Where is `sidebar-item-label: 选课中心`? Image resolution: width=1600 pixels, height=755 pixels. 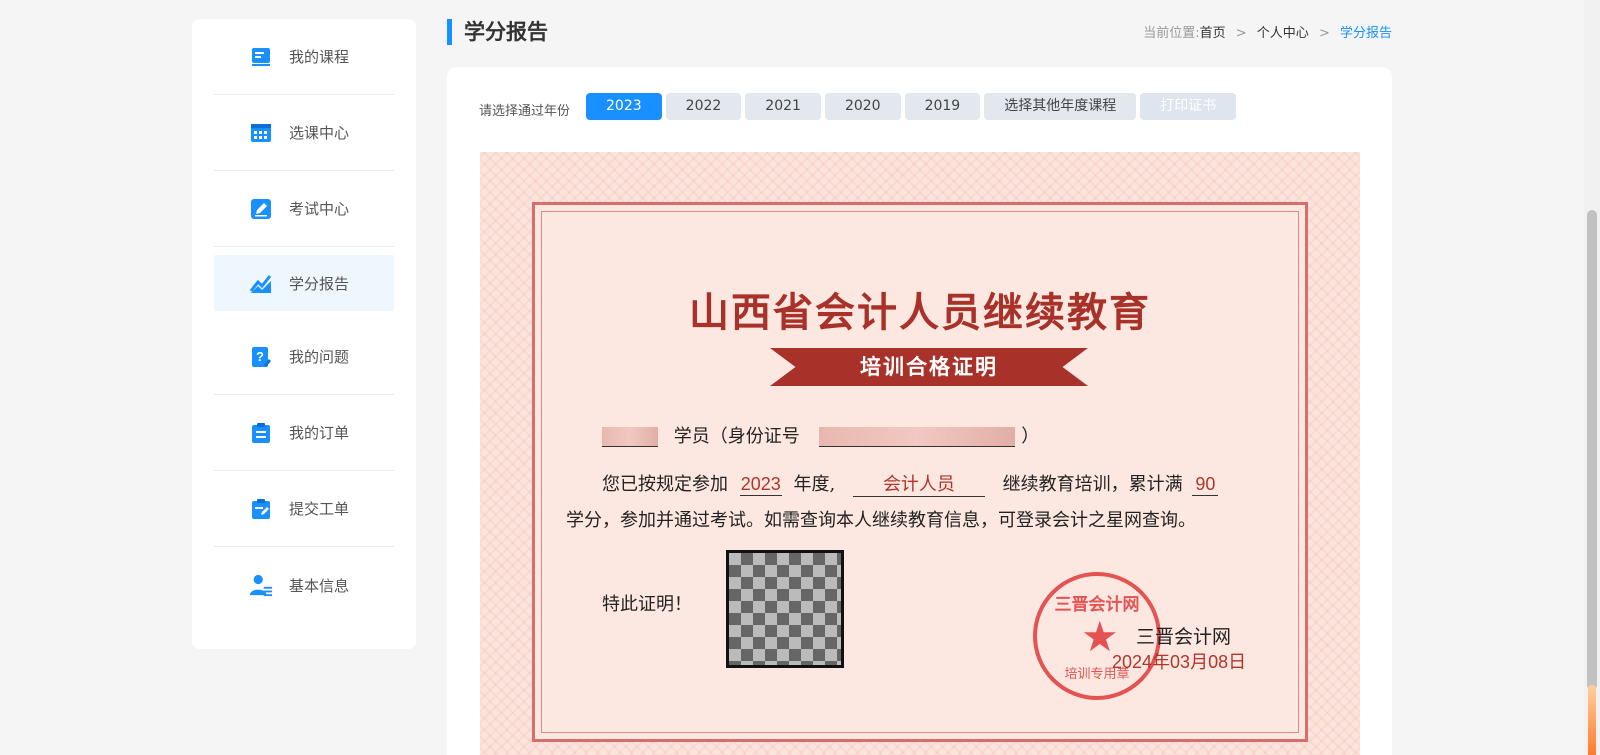
sidebar-item-label: 选课中心 is located at coordinates (319, 133).